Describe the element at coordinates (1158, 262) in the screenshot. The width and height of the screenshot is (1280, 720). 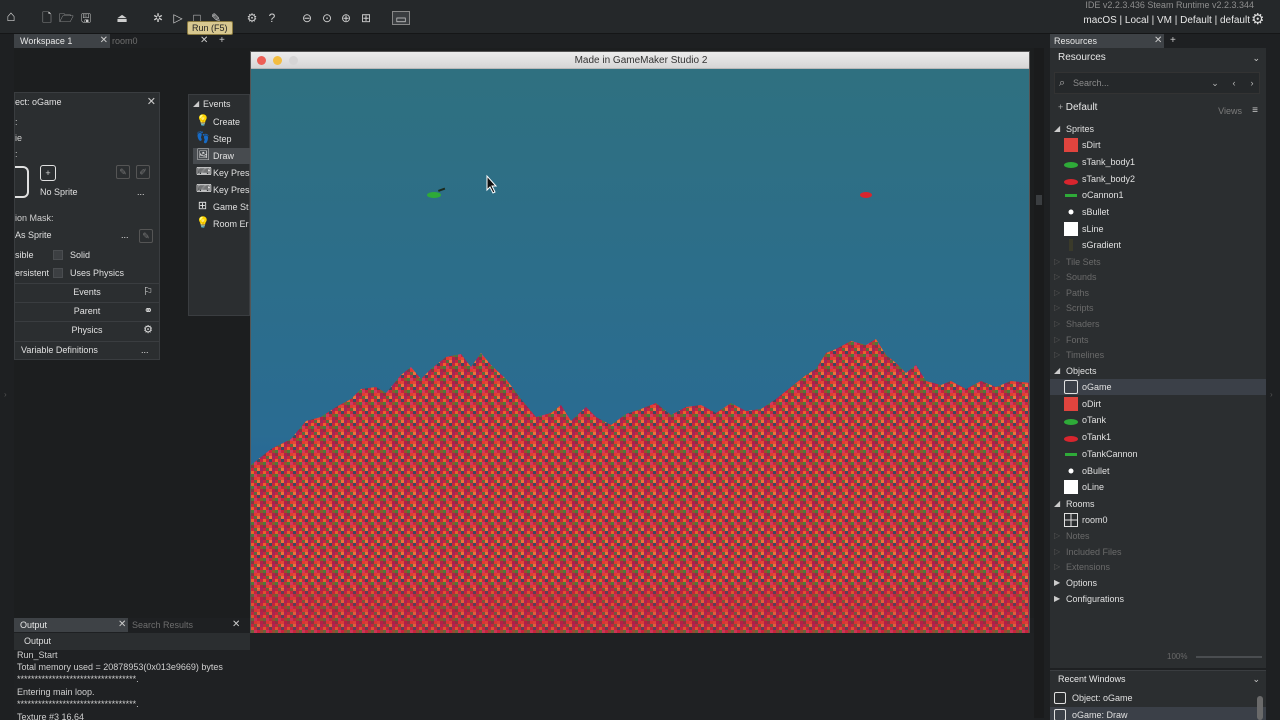
I see `tree-folder-tile-sets: ▷ Tile Sets` at that location.